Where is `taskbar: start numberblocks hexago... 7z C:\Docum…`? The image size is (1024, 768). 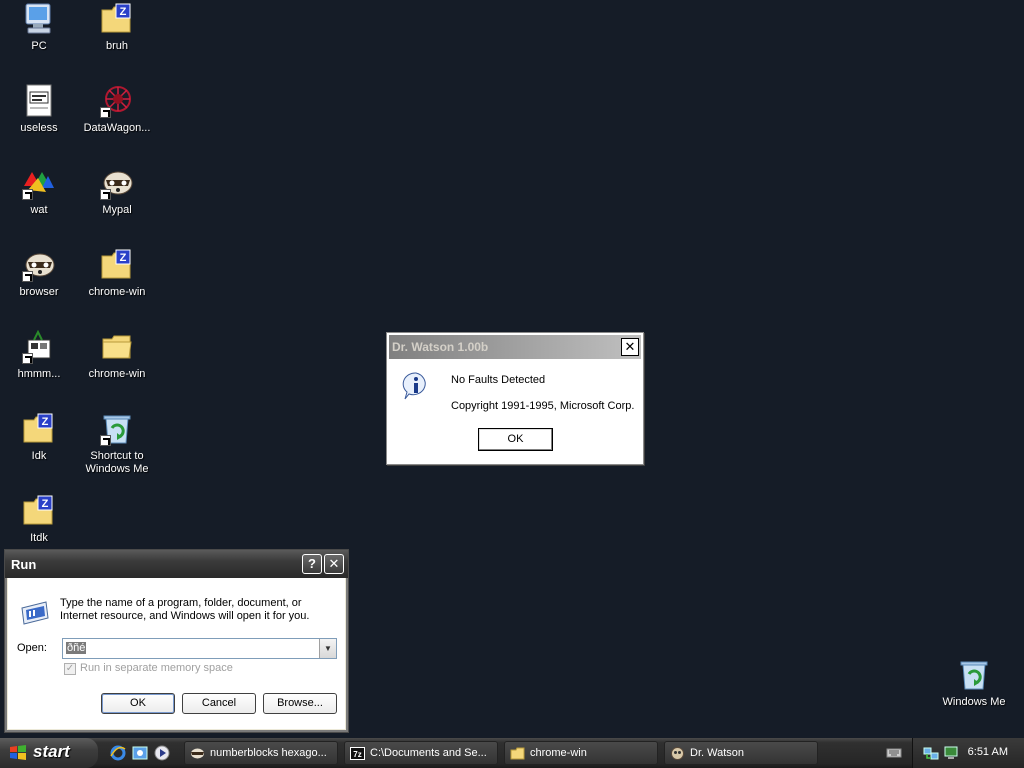 taskbar: start numberblocks hexago... 7z C:\Docum… is located at coordinates (512, 753).